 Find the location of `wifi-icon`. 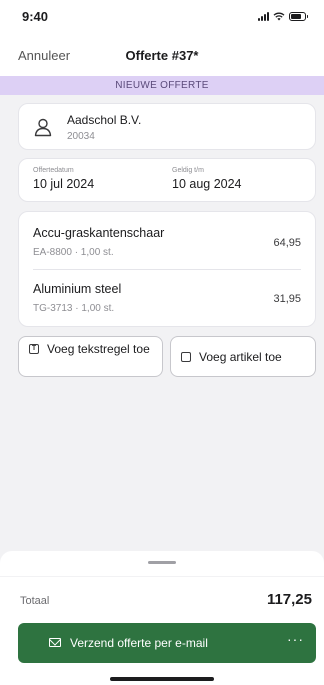

wifi-icon is located at coordinates (279, 16).